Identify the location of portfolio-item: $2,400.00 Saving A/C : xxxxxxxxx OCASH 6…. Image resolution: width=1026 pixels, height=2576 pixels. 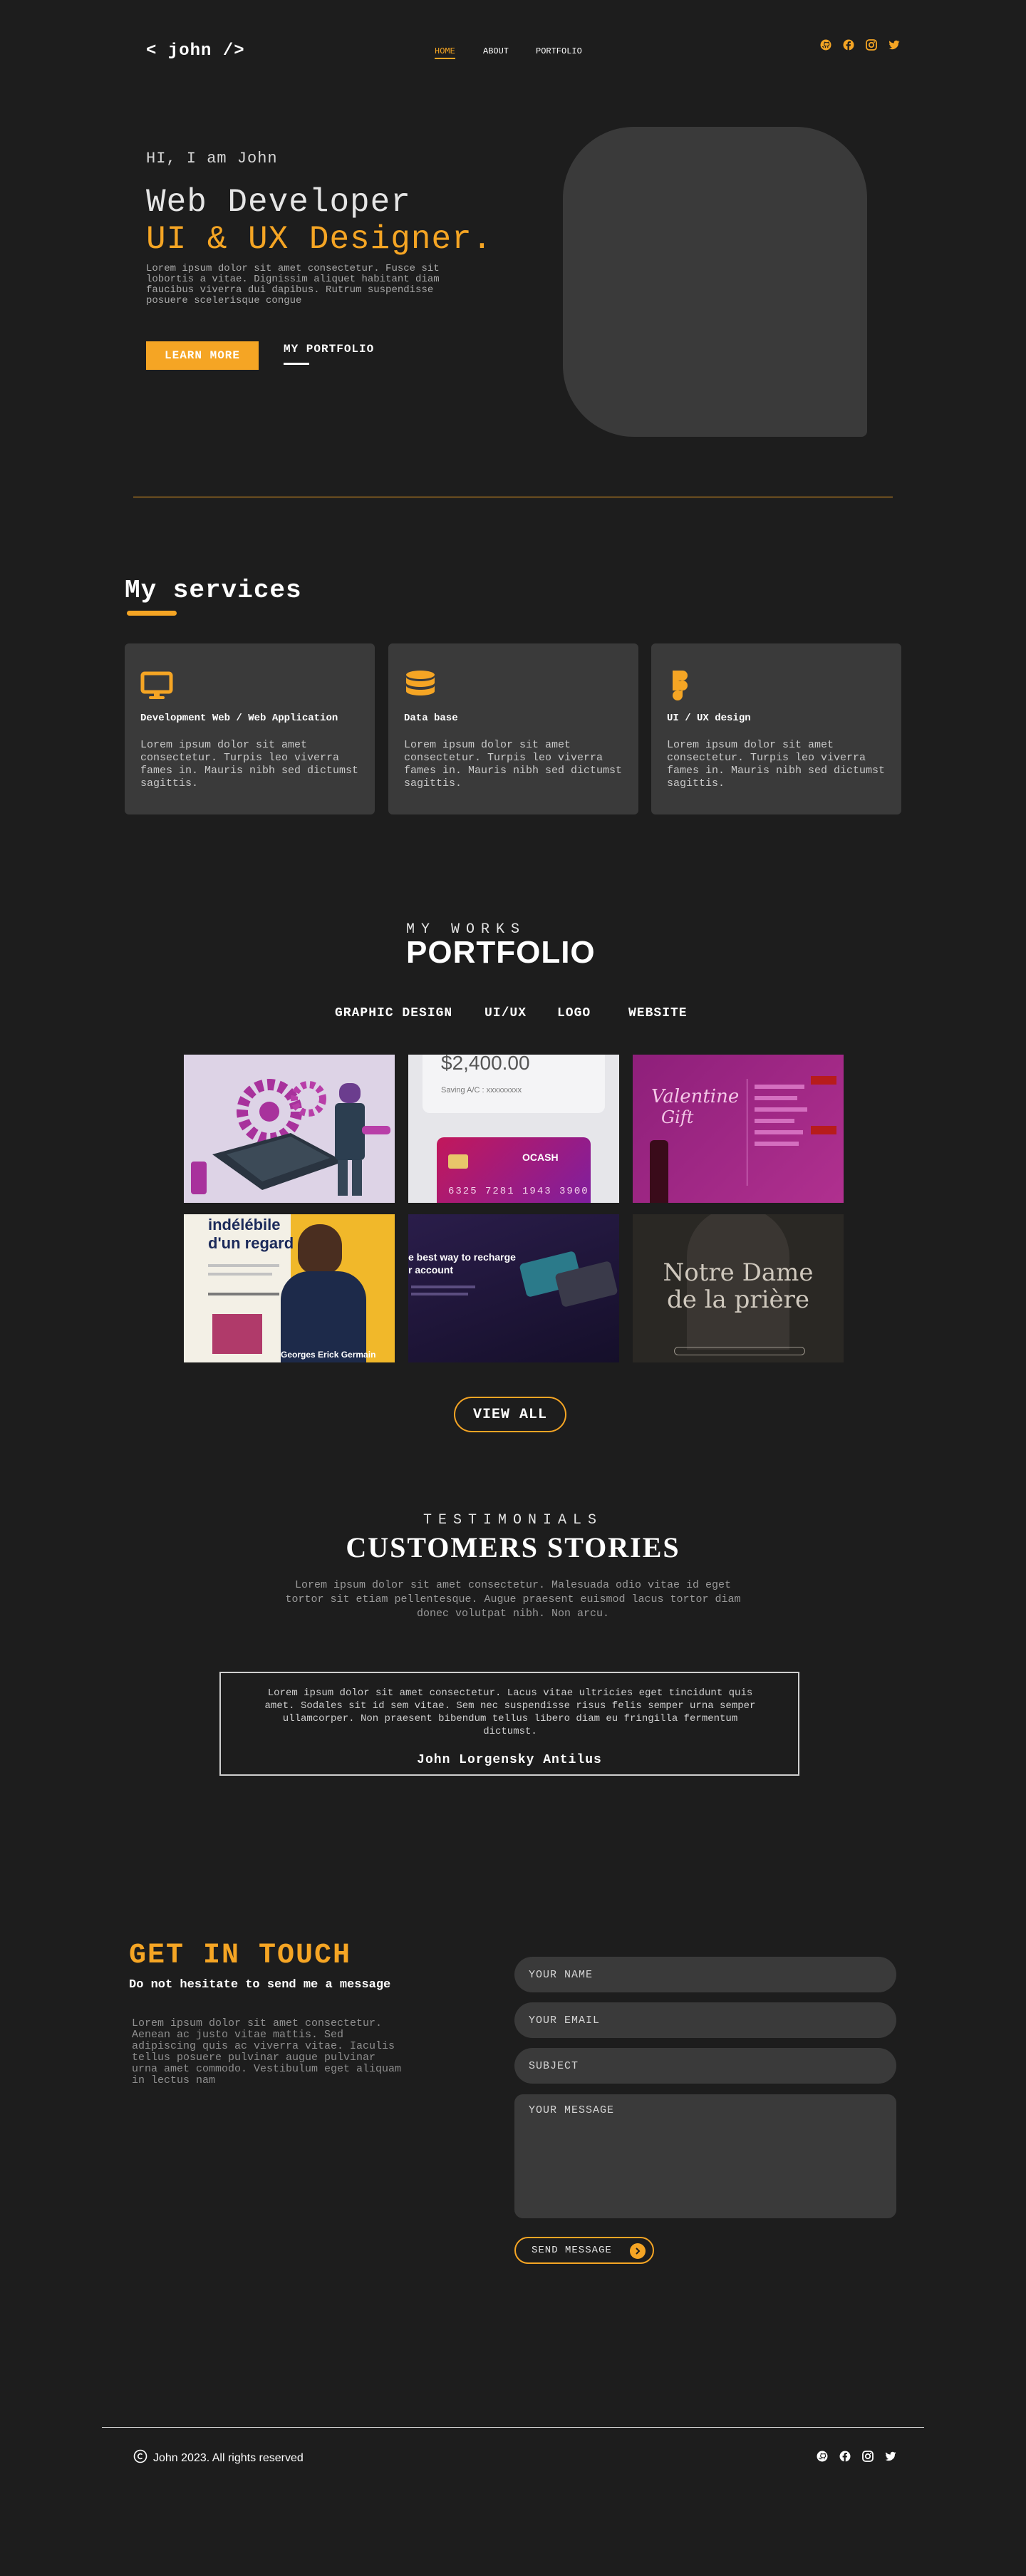
(513, 1129).